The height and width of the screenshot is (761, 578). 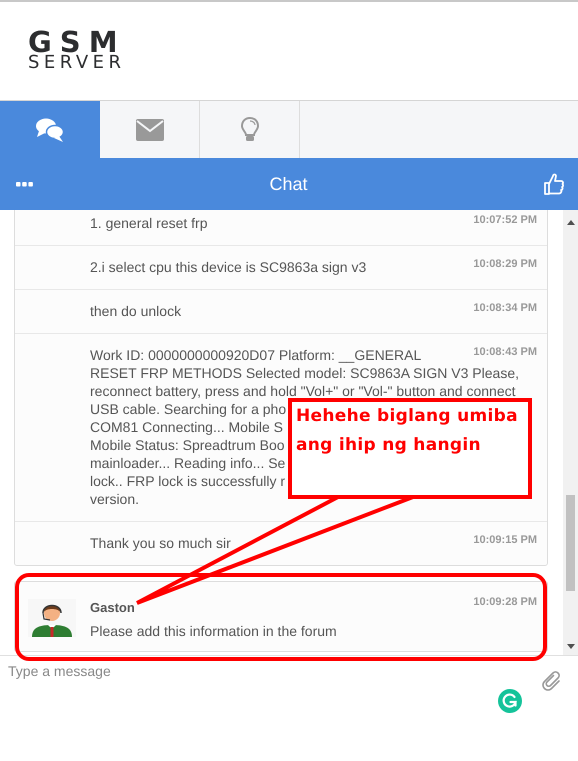 I want to click on message-time: 10:07:52 PM, so click(x=505, y=220).